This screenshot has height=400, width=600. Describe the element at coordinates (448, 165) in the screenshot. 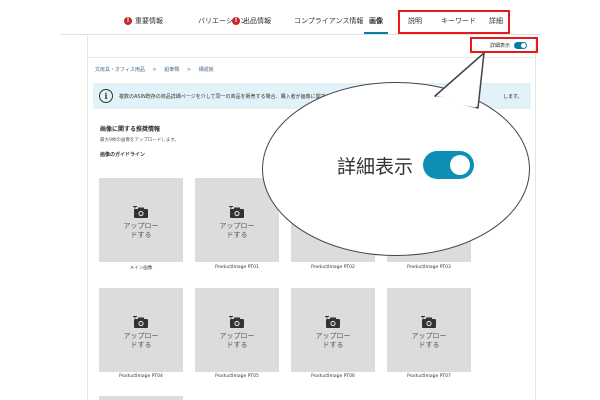

I see `callout-toggle-switch` at that location.